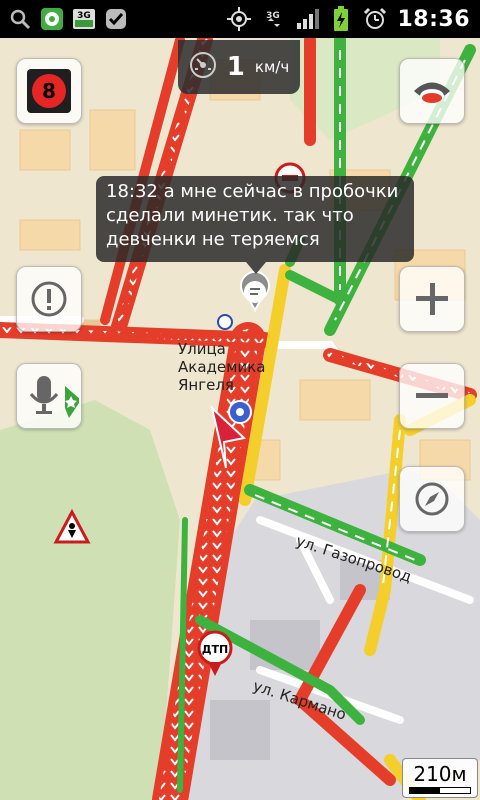 The height and width of the screenshot is (800, 480). I want to click on signal-icon, so click(307, 19).